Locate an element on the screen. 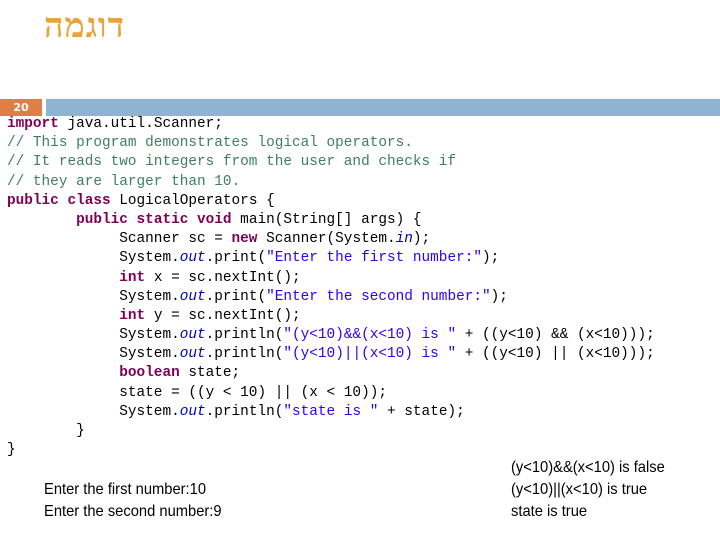  code-line: boolean state; is located at coordinates (331, 373).